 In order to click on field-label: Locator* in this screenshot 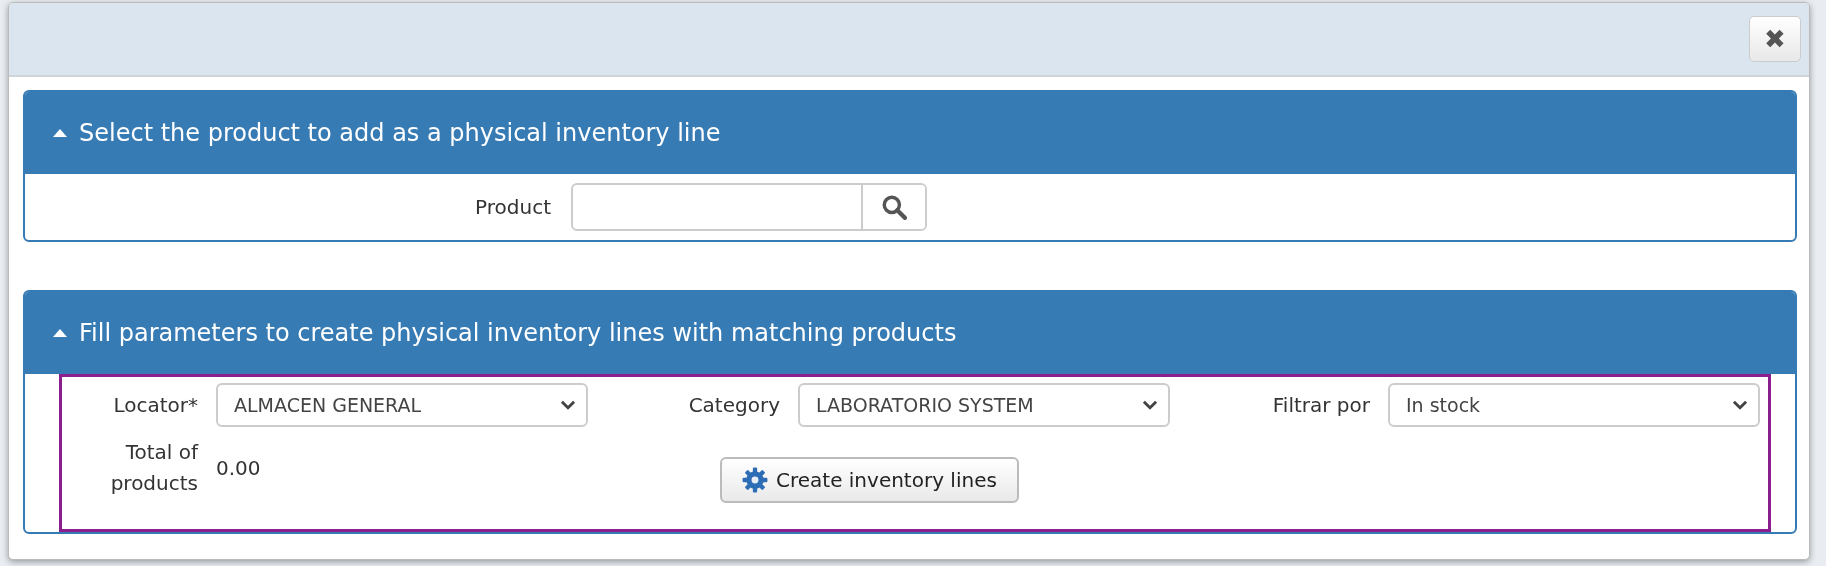, I will do `click(155, 405)`.